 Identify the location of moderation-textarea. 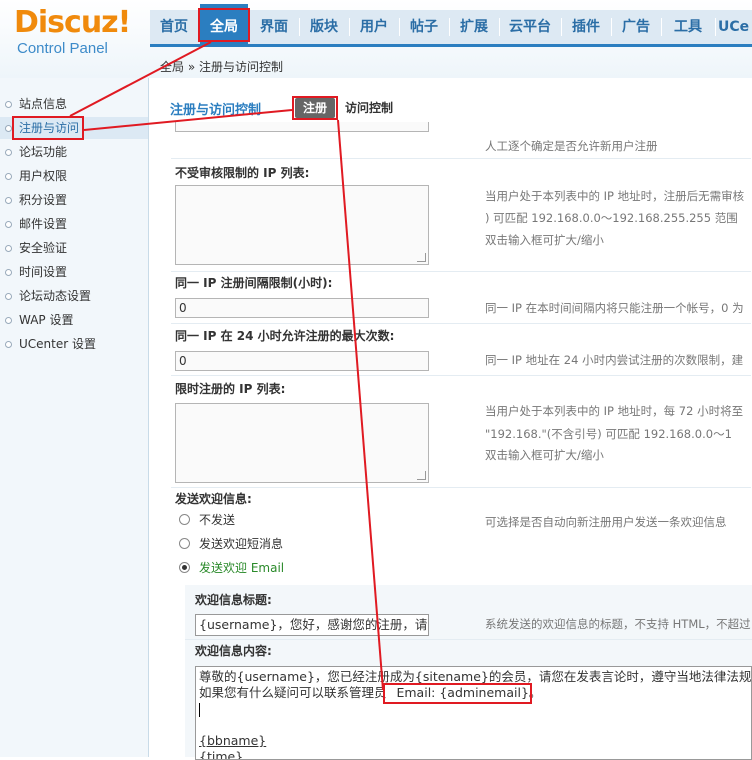
(302, 127).